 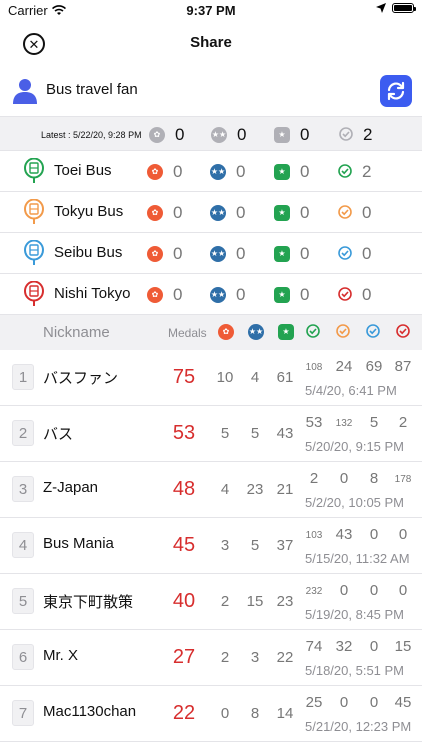 I want to click on rank-medal-count: 0, so click(x=225, y=713).